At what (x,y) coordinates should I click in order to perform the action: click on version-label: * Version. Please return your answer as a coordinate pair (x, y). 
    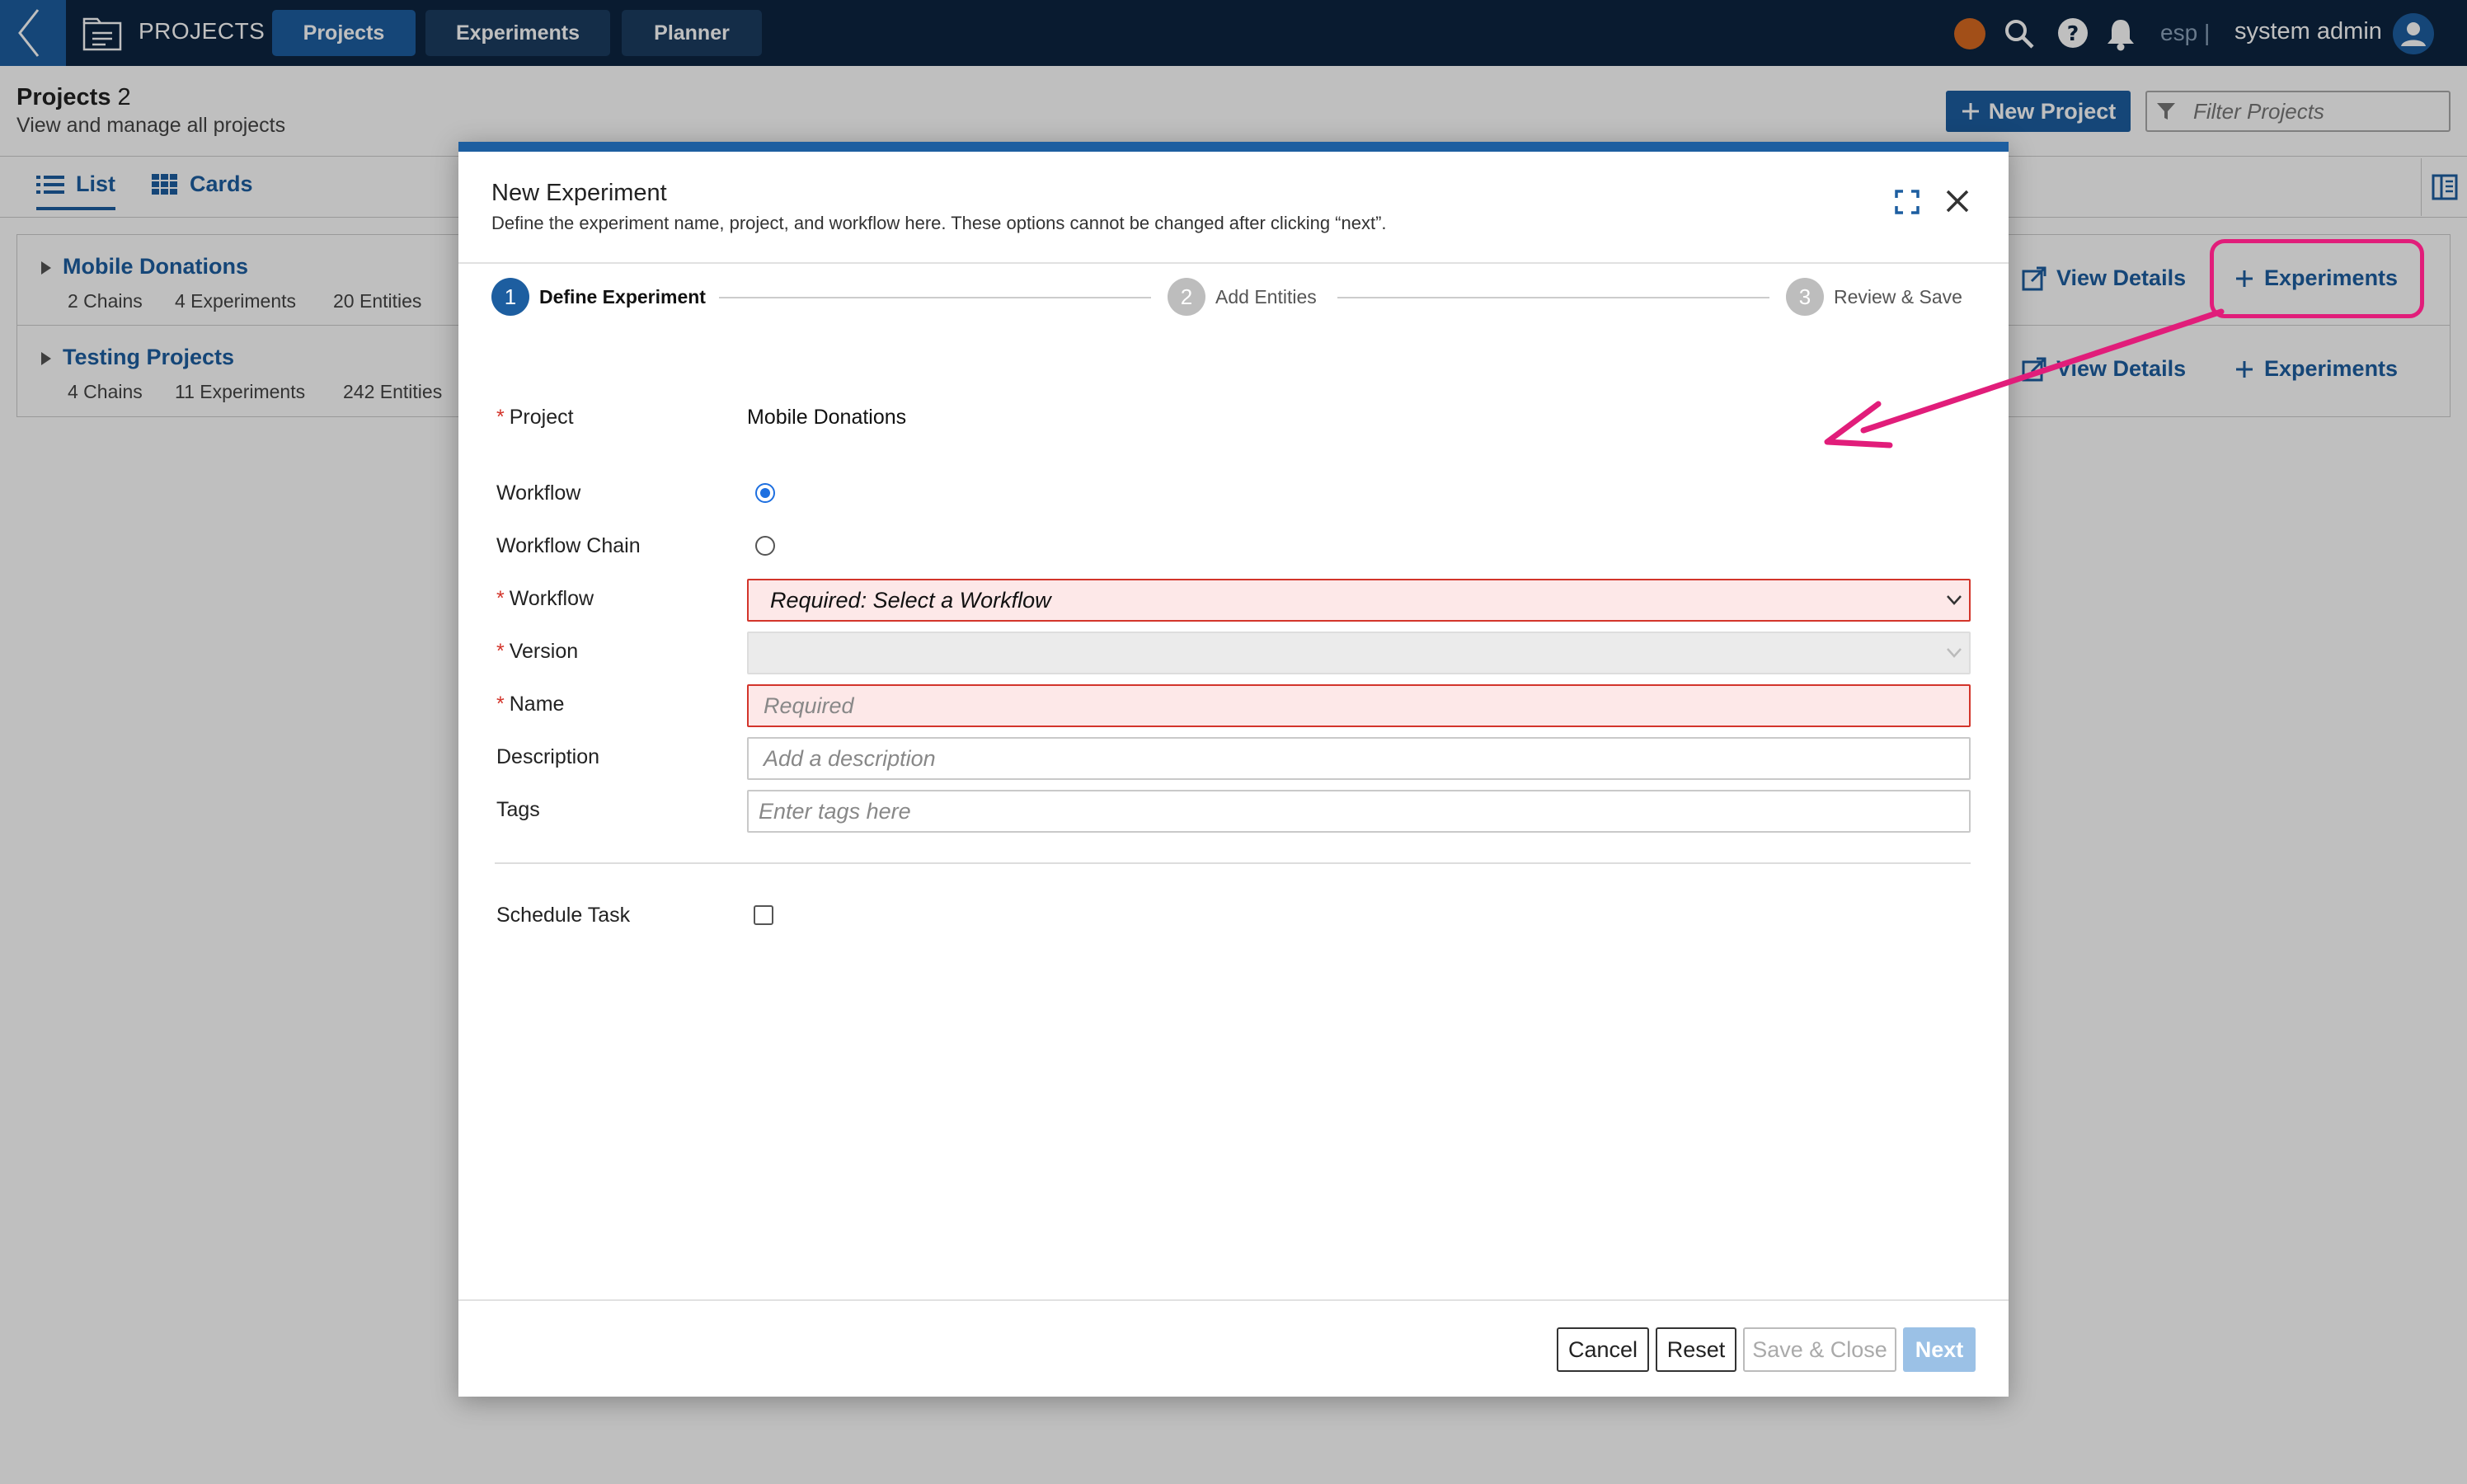
    Looking at the image, I should click on (537, 652).